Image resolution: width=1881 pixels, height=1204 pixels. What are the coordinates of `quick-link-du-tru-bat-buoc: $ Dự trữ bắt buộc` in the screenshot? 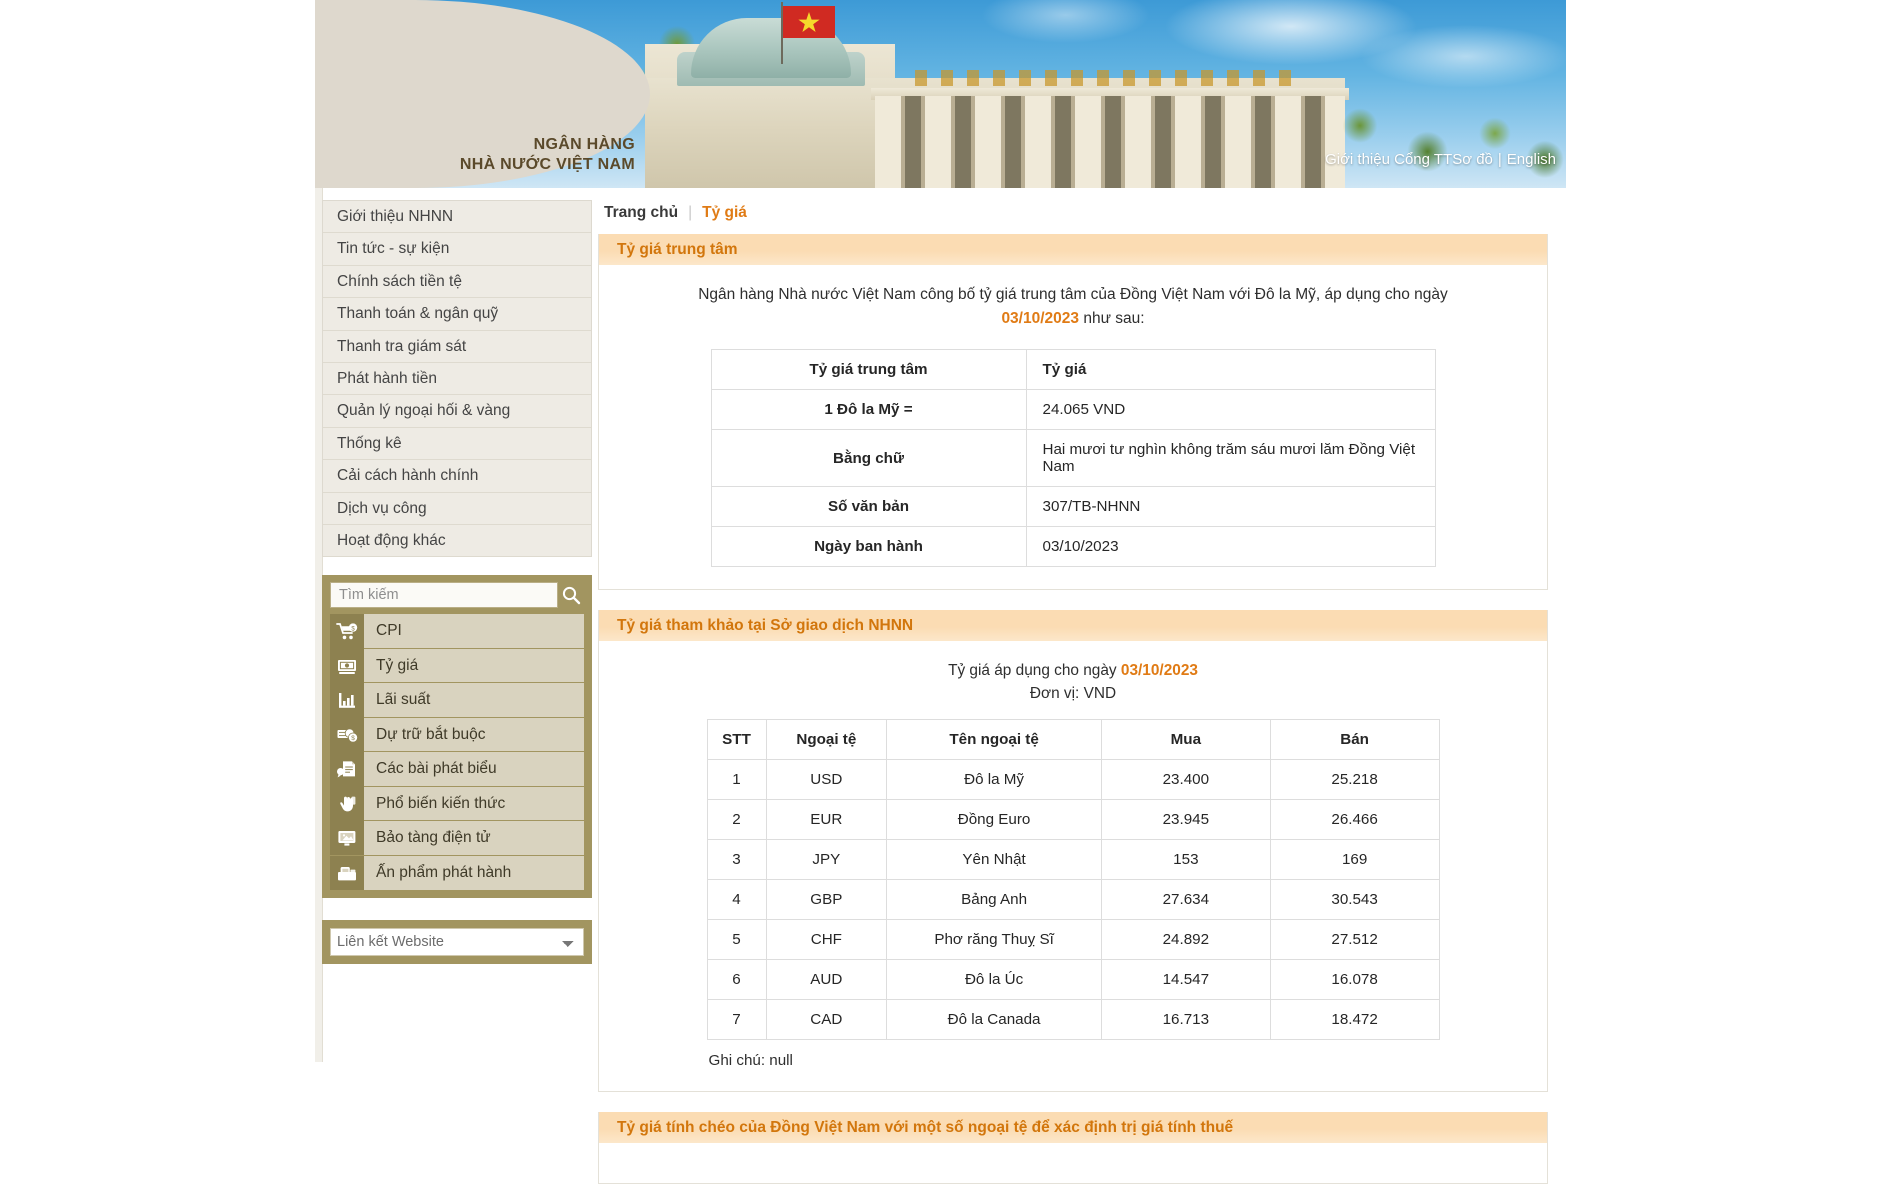 It's located at (457, 735).